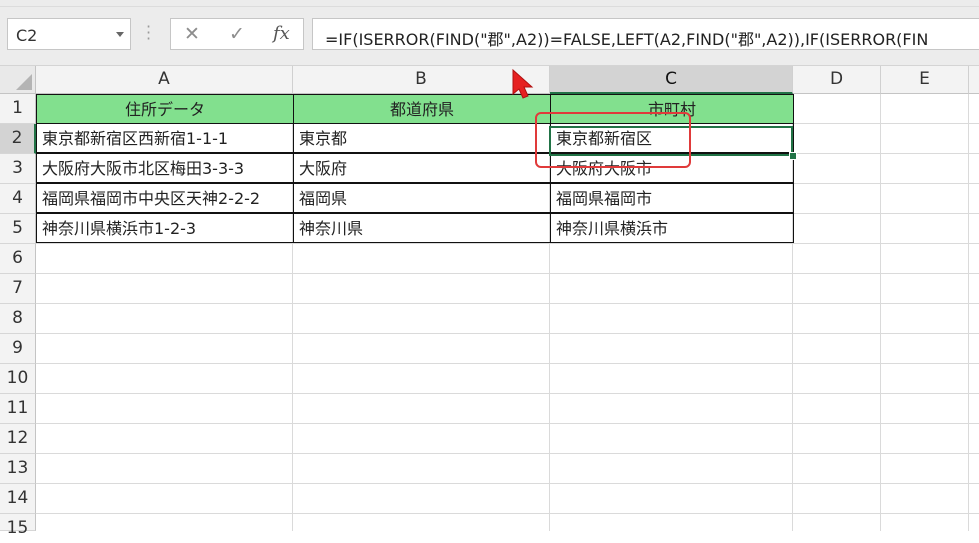 This screenshot has width=979, height=543. I want to click on chevron-down-icon, so click(120, 34).